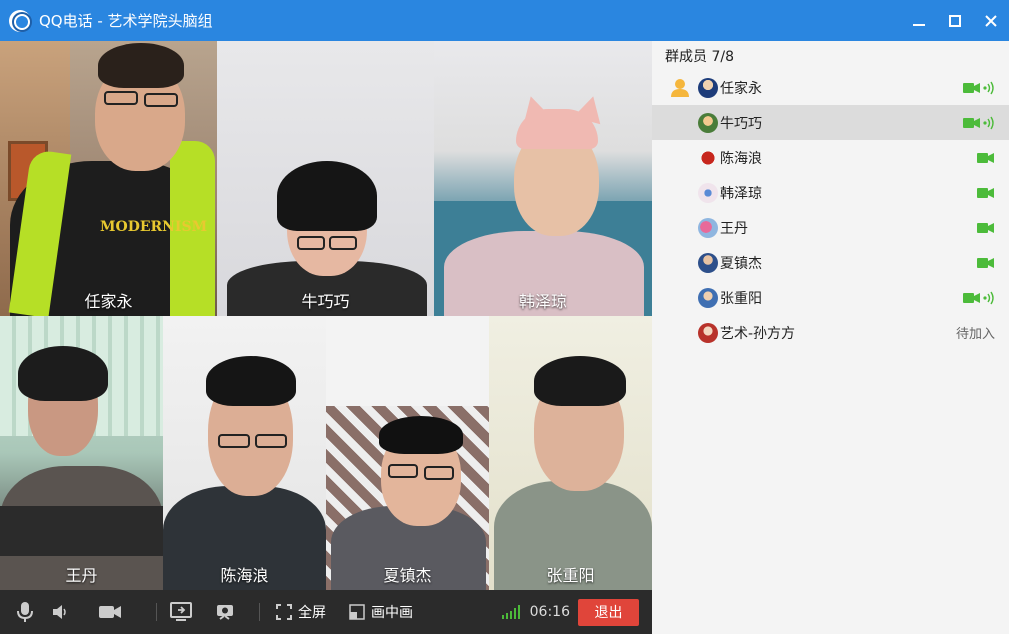  Describe the element at coordinates (407, 453) in the screenshot. I see `video-tile: 夏镇杰` at that location.